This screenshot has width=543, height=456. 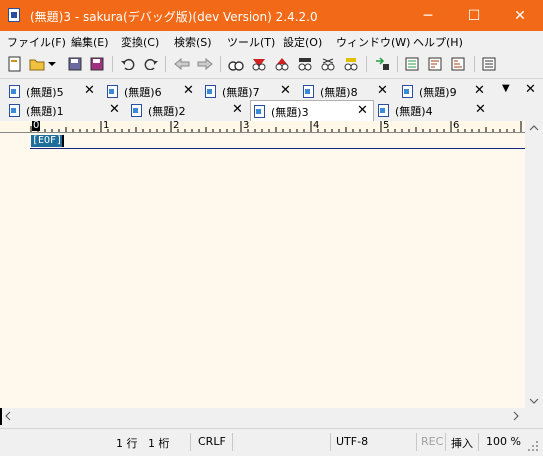 I want to click on search-prev-icon, so click(x=236, y=64).